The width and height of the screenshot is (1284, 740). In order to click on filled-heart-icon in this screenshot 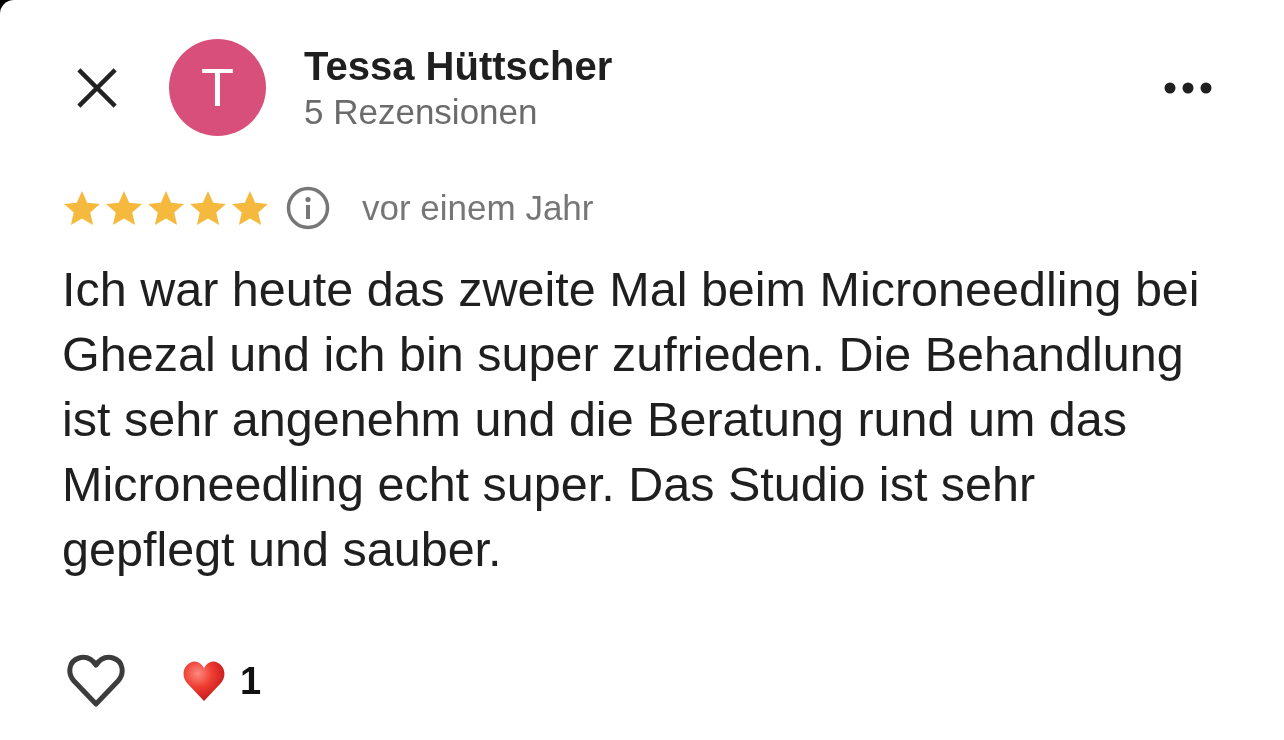, I will do `click(204, 681)`.